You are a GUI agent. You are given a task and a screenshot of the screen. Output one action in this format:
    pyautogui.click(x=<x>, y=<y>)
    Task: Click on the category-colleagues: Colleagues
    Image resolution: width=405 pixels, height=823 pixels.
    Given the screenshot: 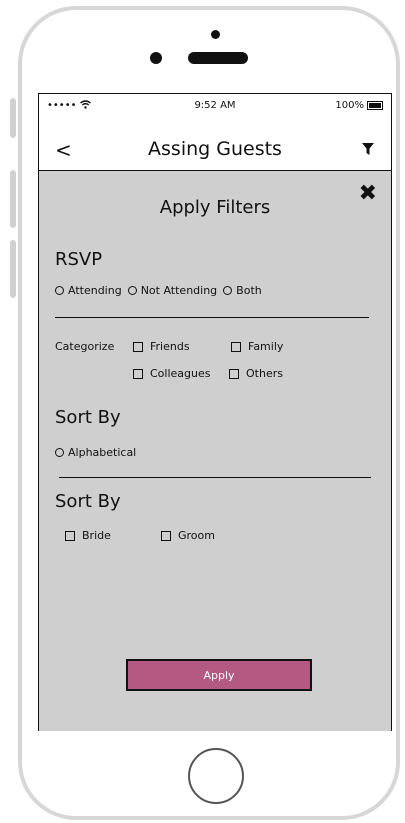 What is the action you would take?
    pyautogui.click(x=178, y=373)
    